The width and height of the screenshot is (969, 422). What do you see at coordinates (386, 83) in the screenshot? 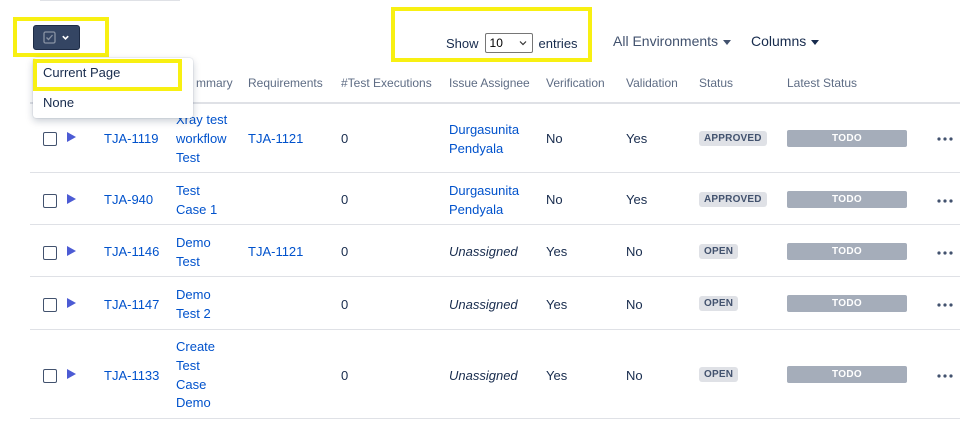
I see `col-header-test-executions: #Test Executions` at bounding box center [386, 83].